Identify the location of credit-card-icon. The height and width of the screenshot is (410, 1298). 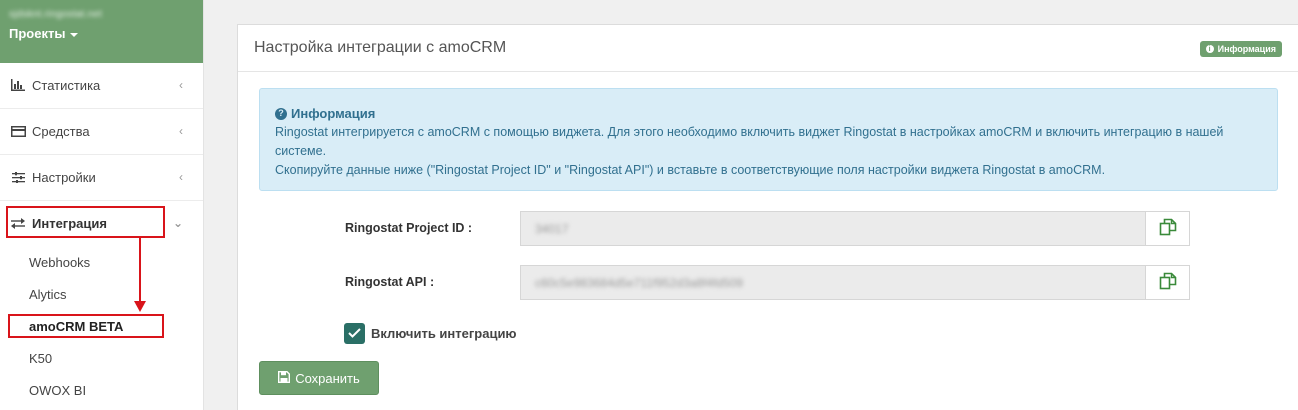
(18, 131).